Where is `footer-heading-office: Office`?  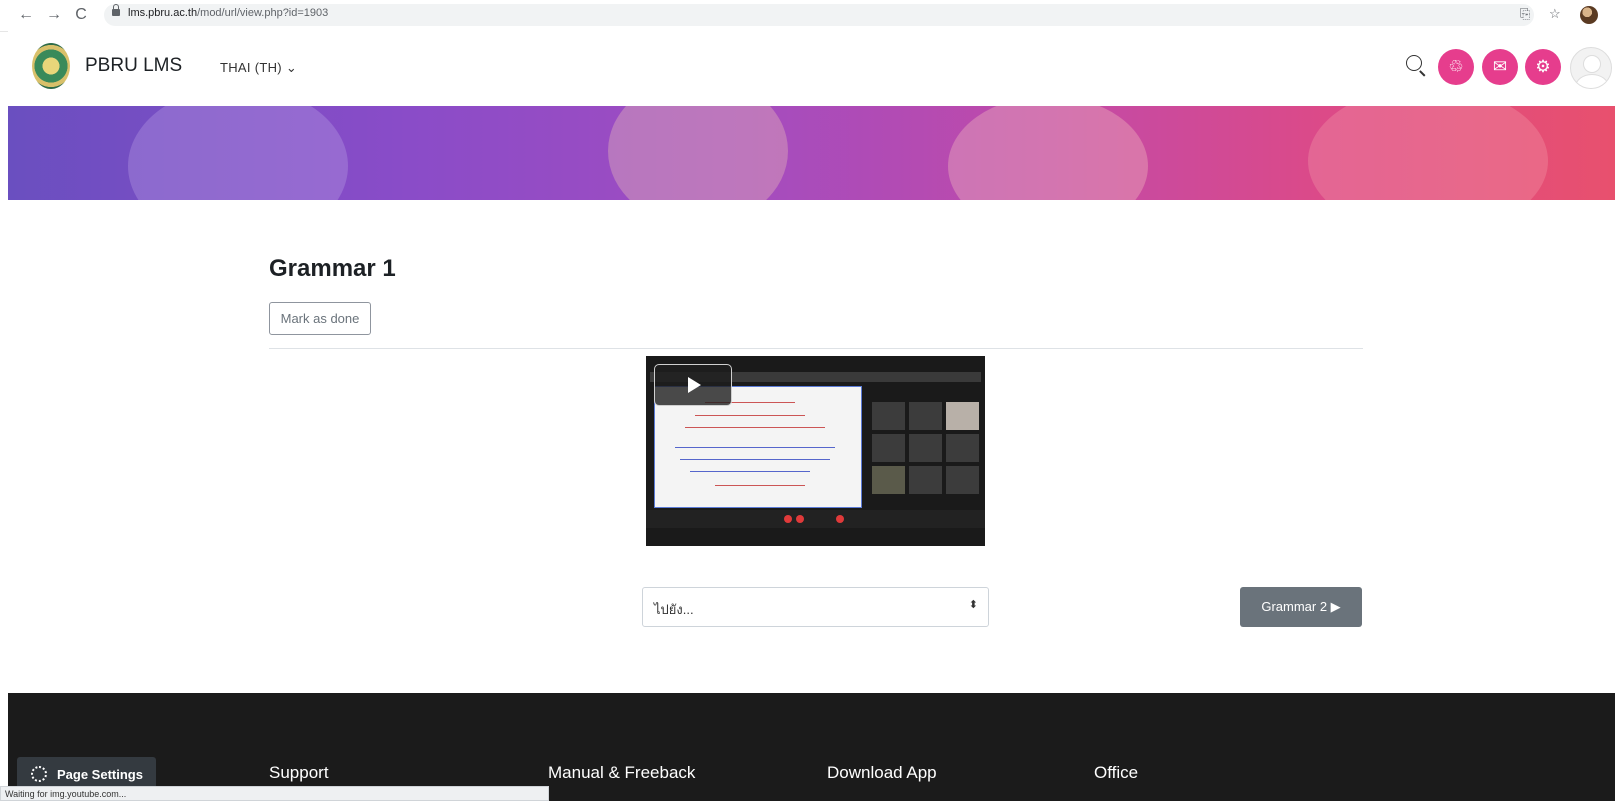 footer-heading-office: Office is located at coordinates (1116, 772).